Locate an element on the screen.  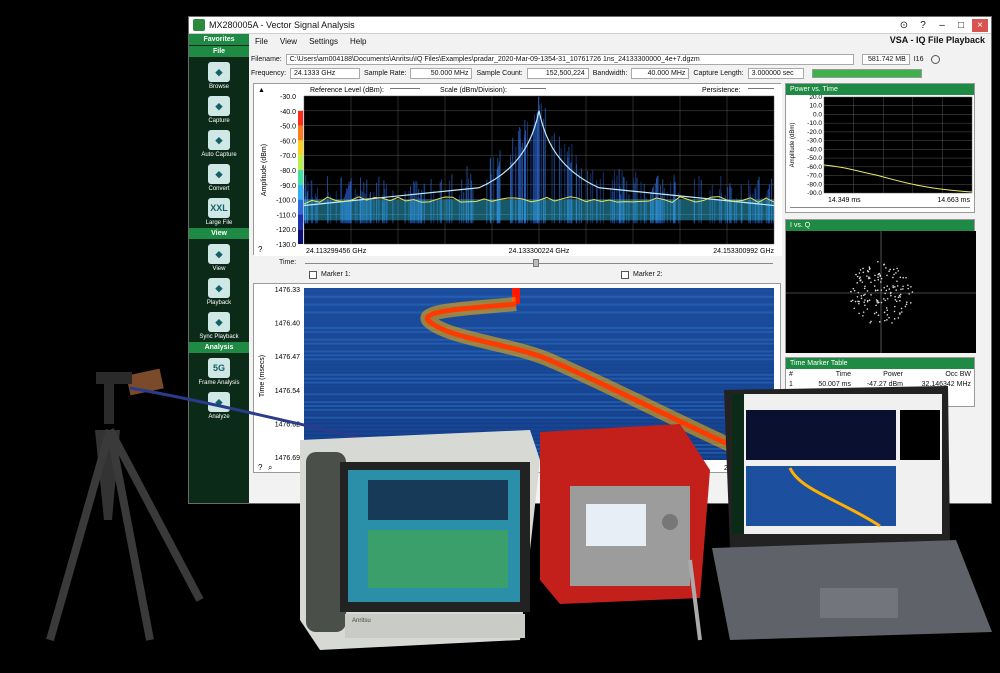
zoom-icon: ⌕ is located at coordinates (270, 467).